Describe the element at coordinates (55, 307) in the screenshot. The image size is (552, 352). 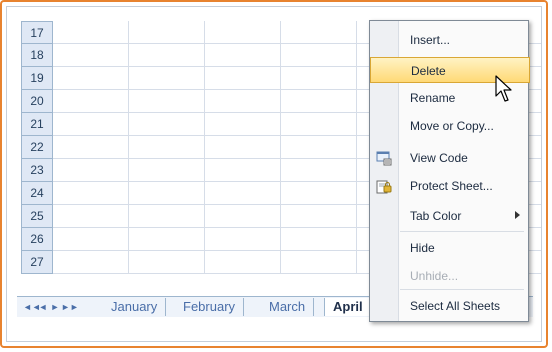
I see `next-sheet-button: ►` at that location.